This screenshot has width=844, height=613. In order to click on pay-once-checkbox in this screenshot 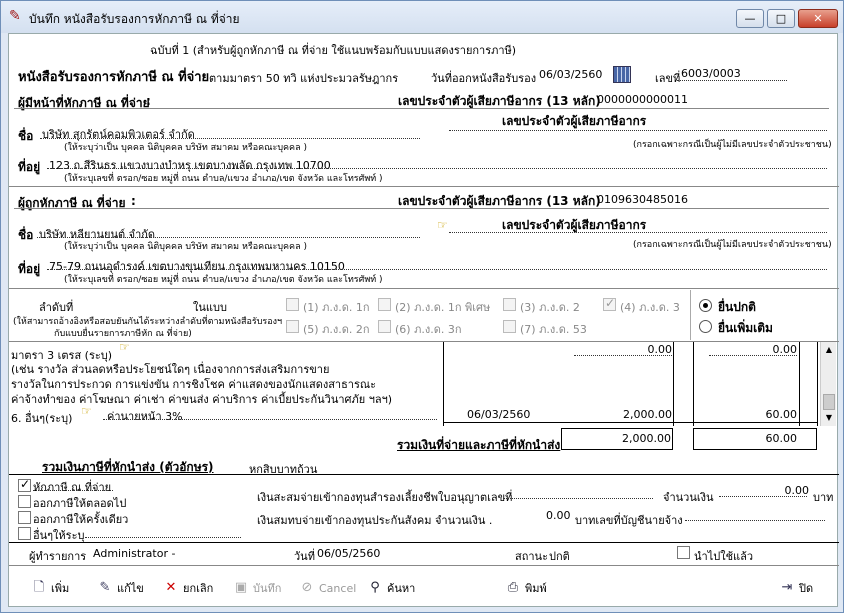, I will do `click(24, 517)`.